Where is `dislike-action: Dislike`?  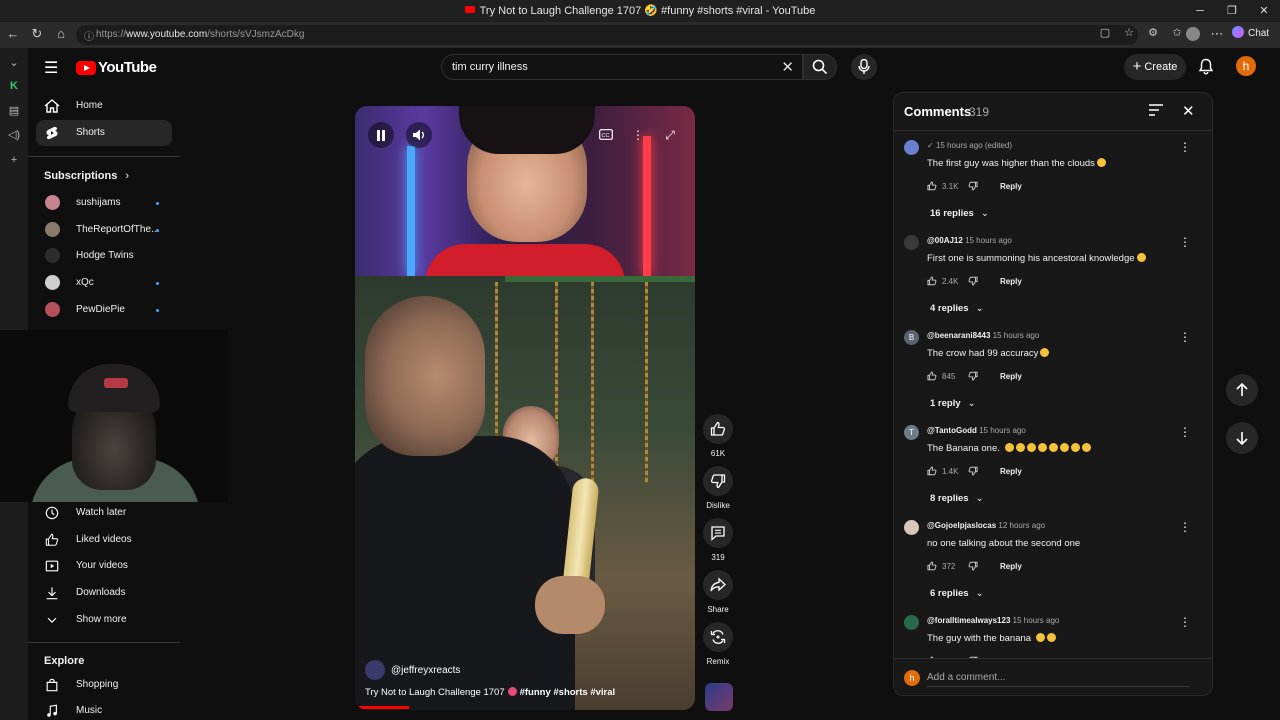 dislike-action: Dislike is located at coordinates (718, 488).